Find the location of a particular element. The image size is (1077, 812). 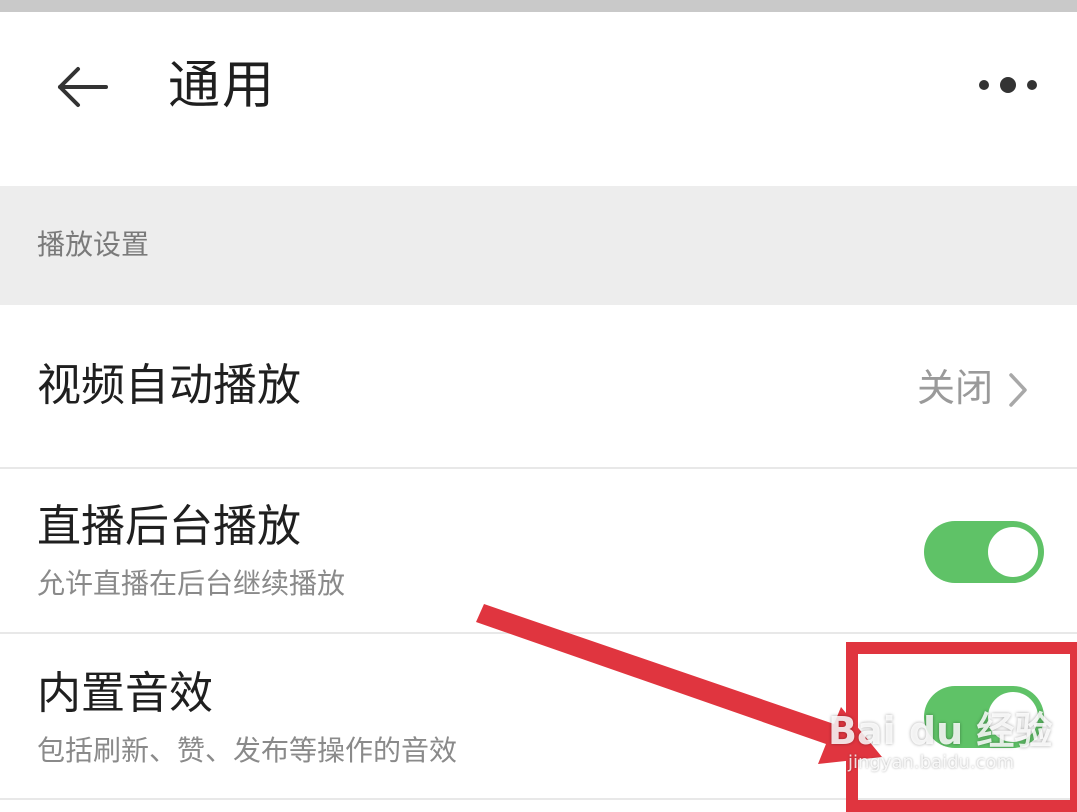

more-dots-icon is located at coordinates (1008, 85).